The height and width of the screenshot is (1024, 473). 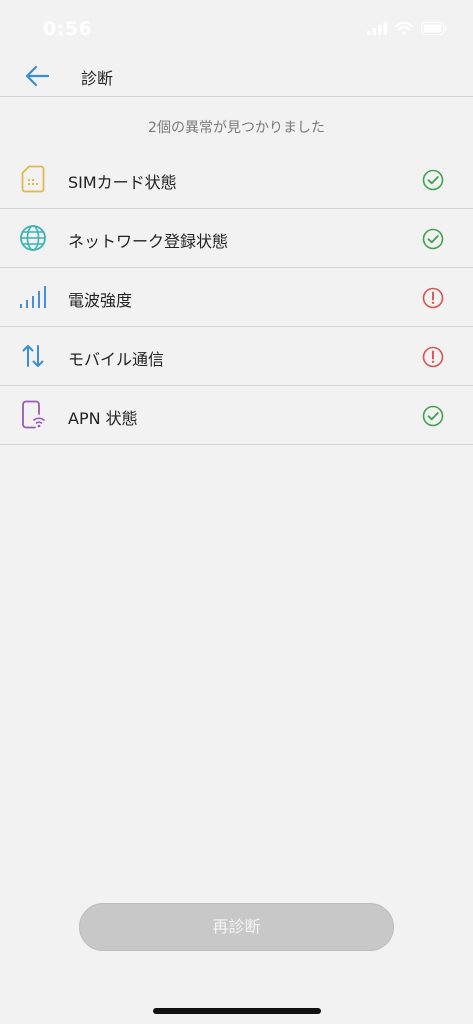 What do you see at coordinates (33, 356) in the screenshot?
I see `data-transfer-icon` at bounding box center [33, 356].